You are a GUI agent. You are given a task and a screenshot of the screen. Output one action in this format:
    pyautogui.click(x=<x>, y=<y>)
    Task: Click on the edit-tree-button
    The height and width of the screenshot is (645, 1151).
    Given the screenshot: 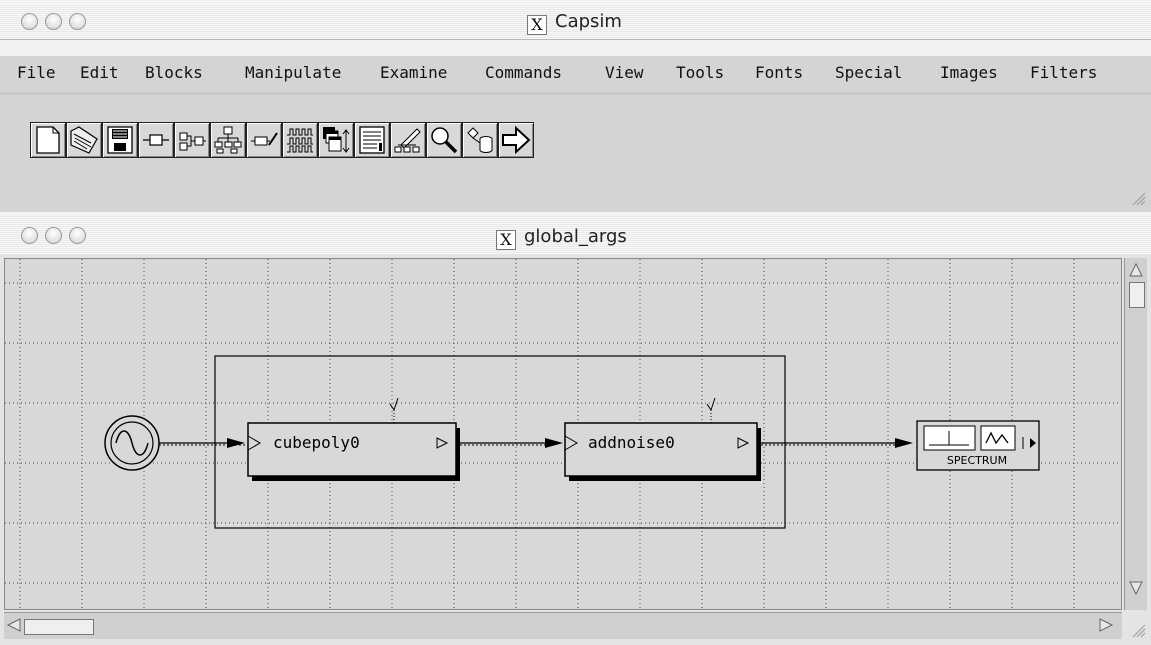 What is the action you would take?
    pyautogui.click(x=408, y=140)
    